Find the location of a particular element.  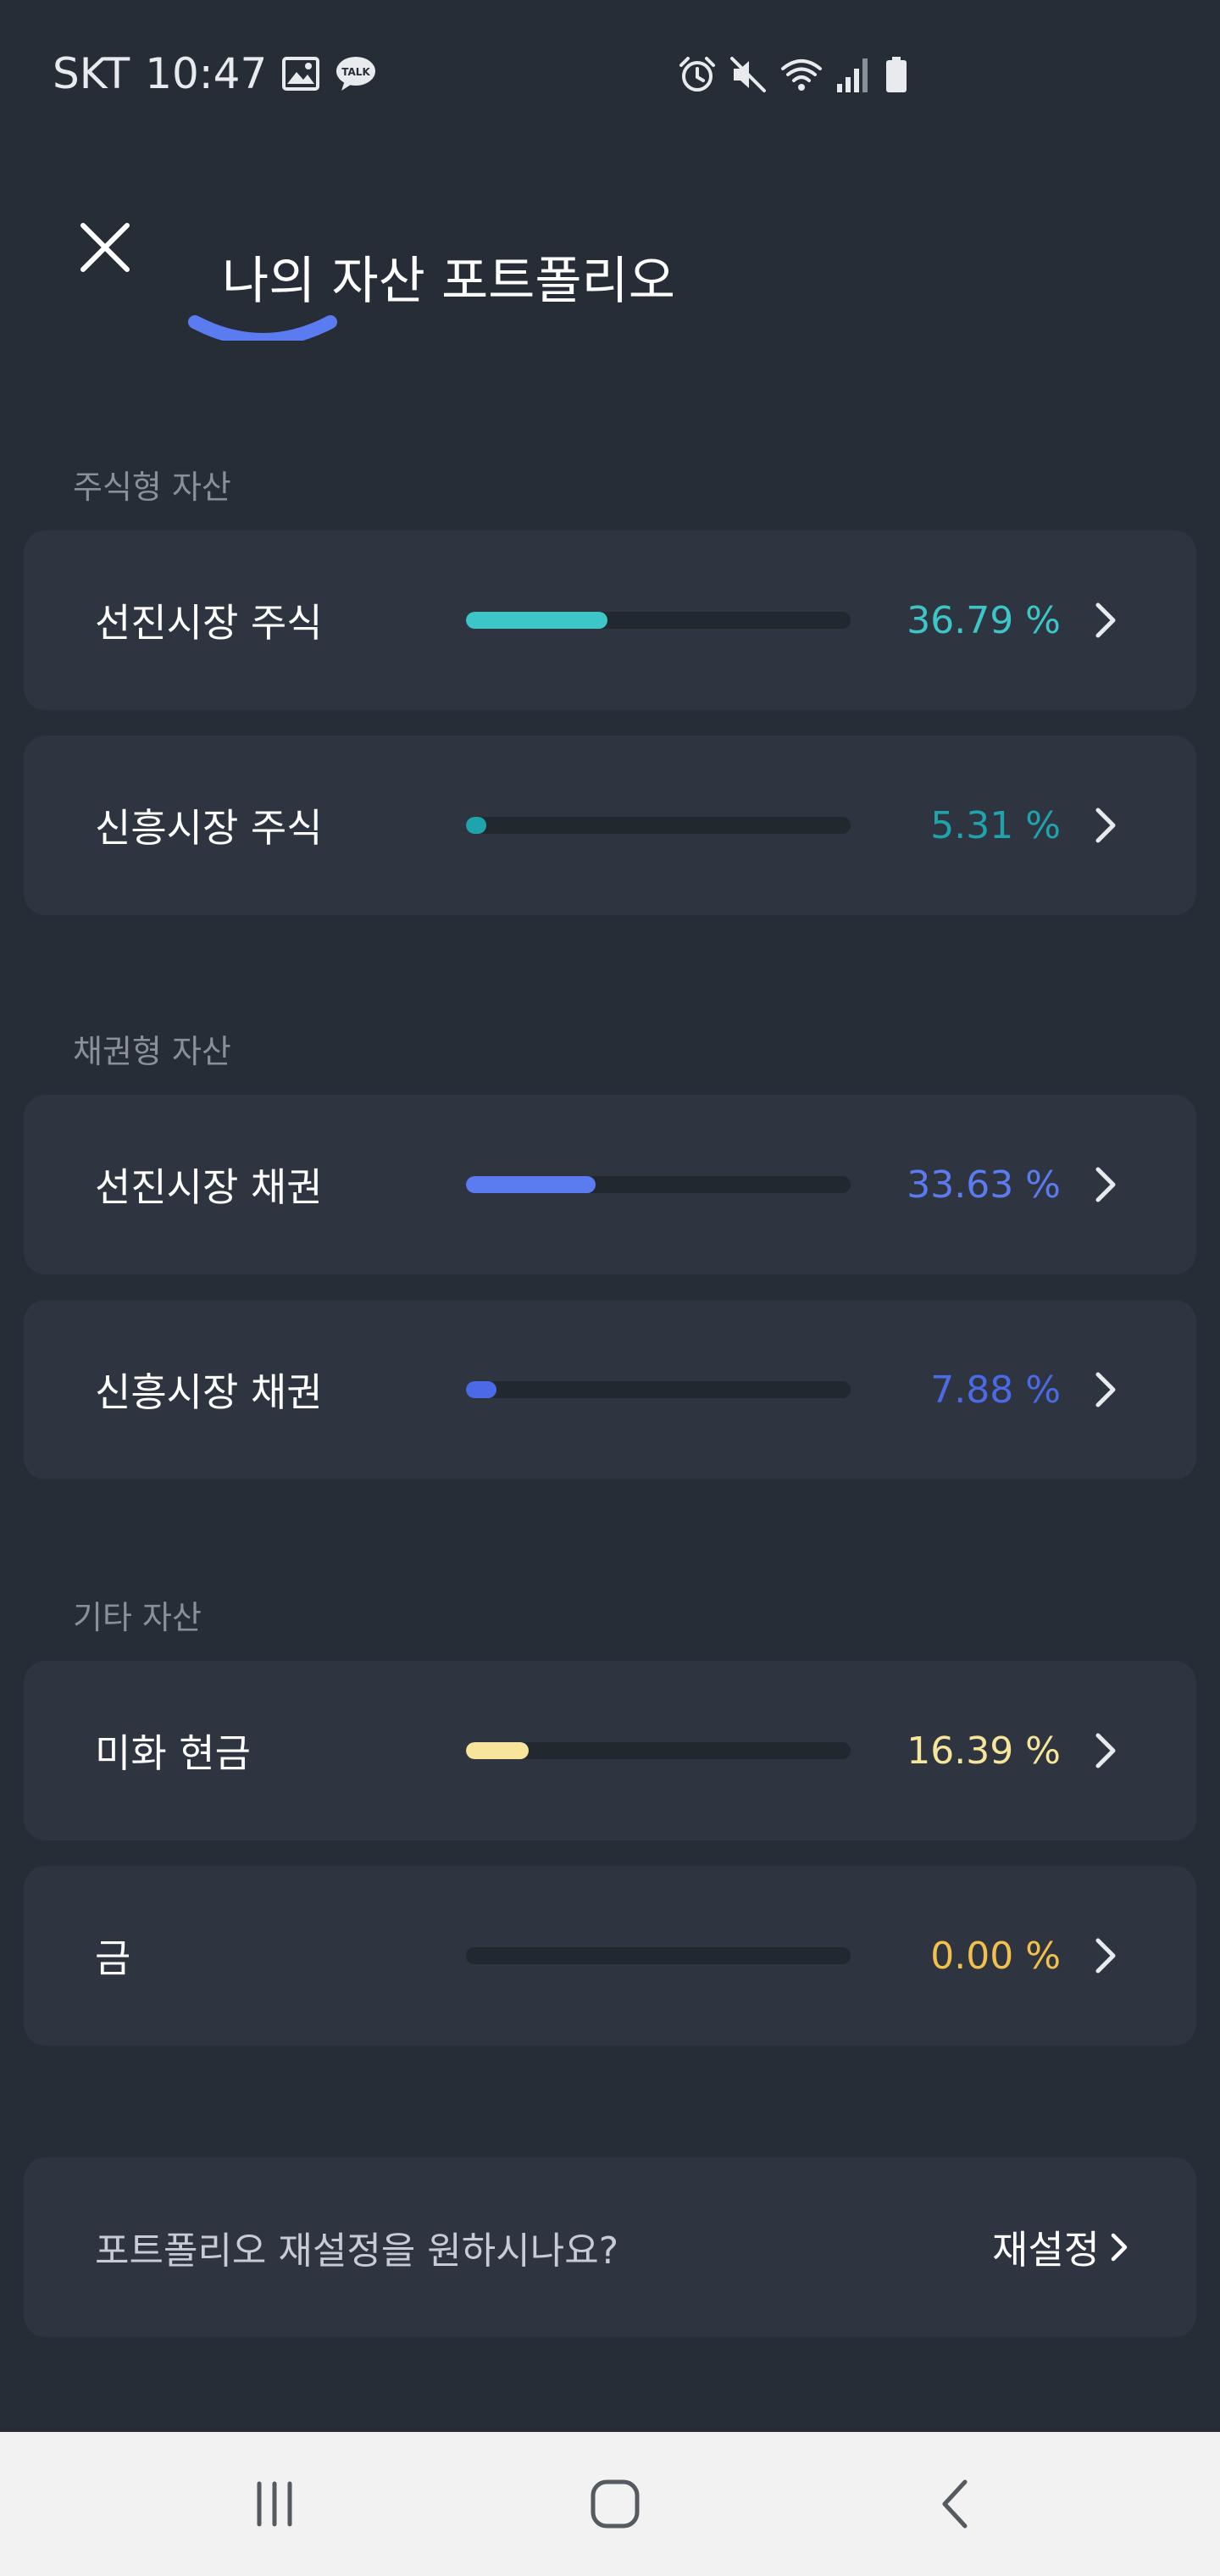

asset-name: 금 is located at coordinates (113, 1958).